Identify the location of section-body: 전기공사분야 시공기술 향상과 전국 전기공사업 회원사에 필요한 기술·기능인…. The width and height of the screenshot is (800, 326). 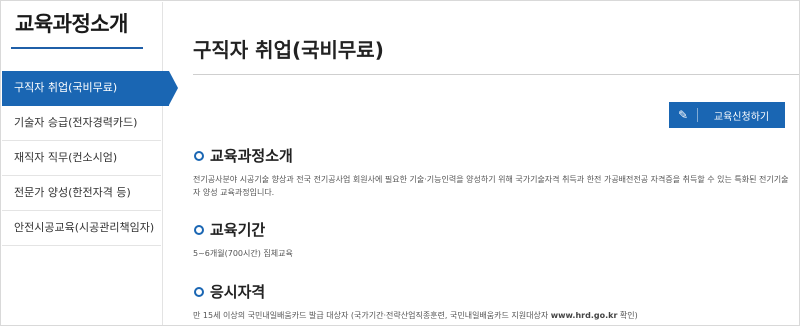
(491, 186).